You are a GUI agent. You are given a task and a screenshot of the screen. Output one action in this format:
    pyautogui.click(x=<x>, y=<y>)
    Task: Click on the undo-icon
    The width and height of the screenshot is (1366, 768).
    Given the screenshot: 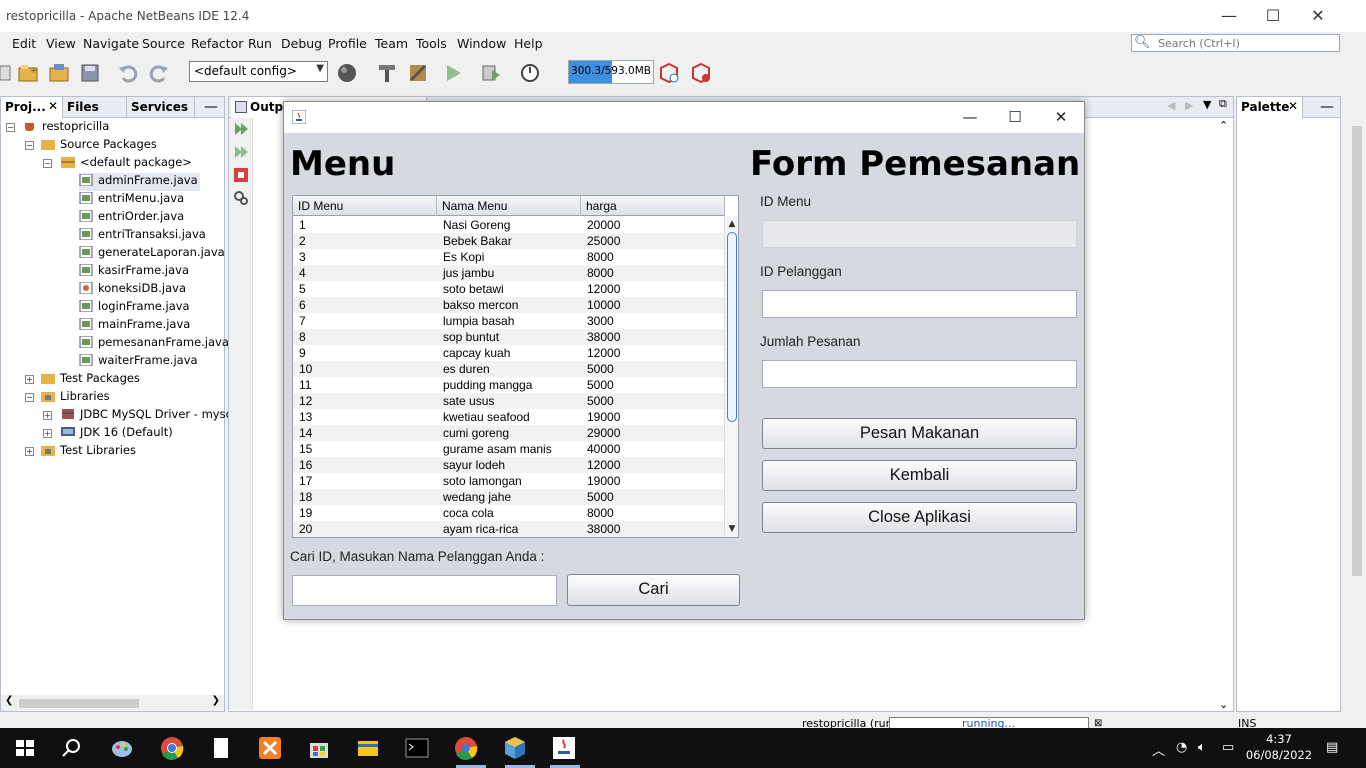 What is the action you would take?
    pyautogui.click(x=128, y=73)
    